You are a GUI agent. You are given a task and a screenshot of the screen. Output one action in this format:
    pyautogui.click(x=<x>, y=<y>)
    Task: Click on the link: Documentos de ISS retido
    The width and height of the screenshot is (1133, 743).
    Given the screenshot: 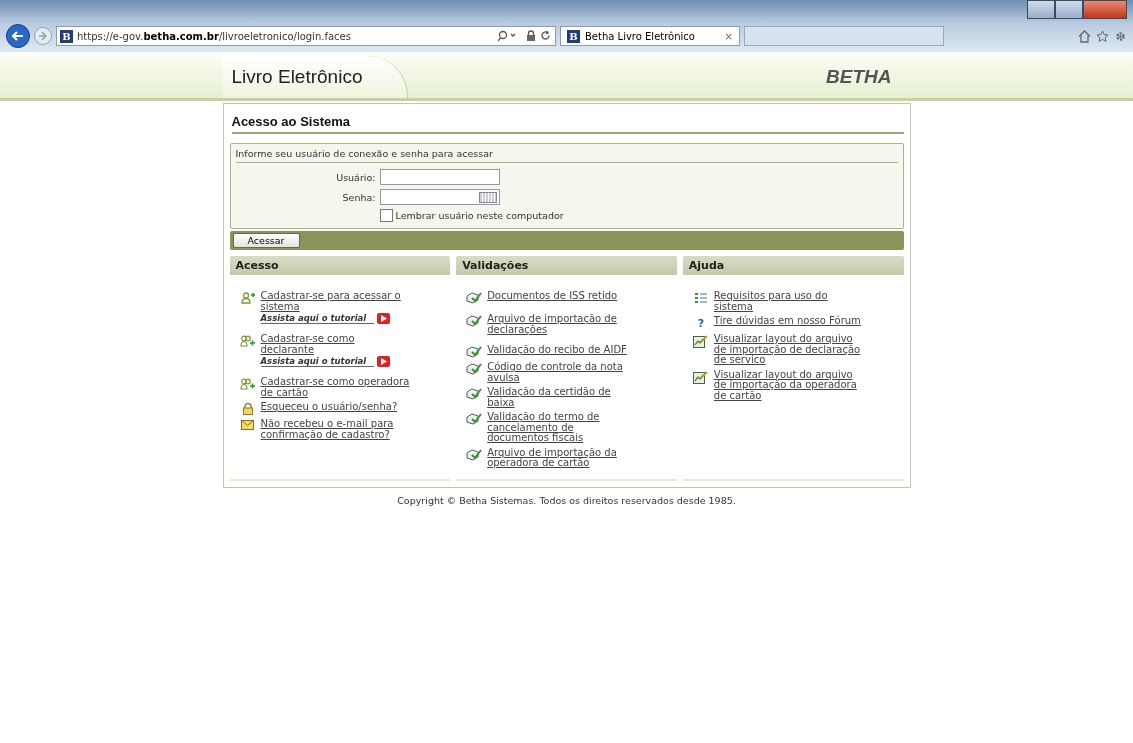 What is the action you would take?
    pyautogui.click(x=552, y=296)
    